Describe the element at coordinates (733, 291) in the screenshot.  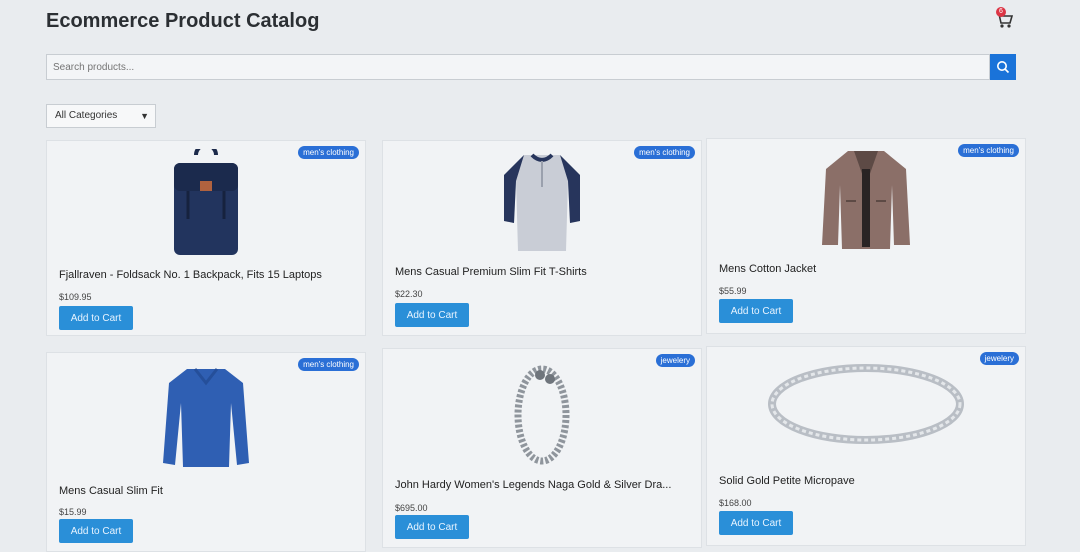
I see `product-price: $55.99` at that location.